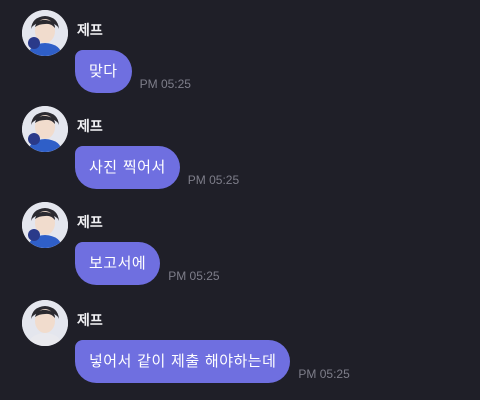 Image resolution: width=480 pixels, height=400 pixels. What do you see at coordinates (183, 361) in the screenshot?
I see `message-bubble: 넣어서 같이 제출 해야하는데` at bounding box center [183, 361].